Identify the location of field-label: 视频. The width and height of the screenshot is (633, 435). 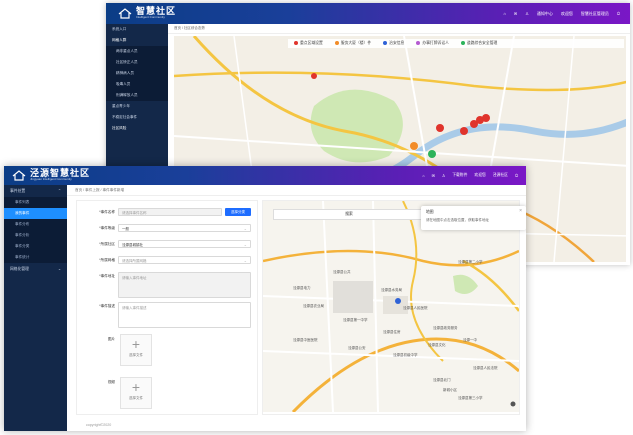
(111, 382).